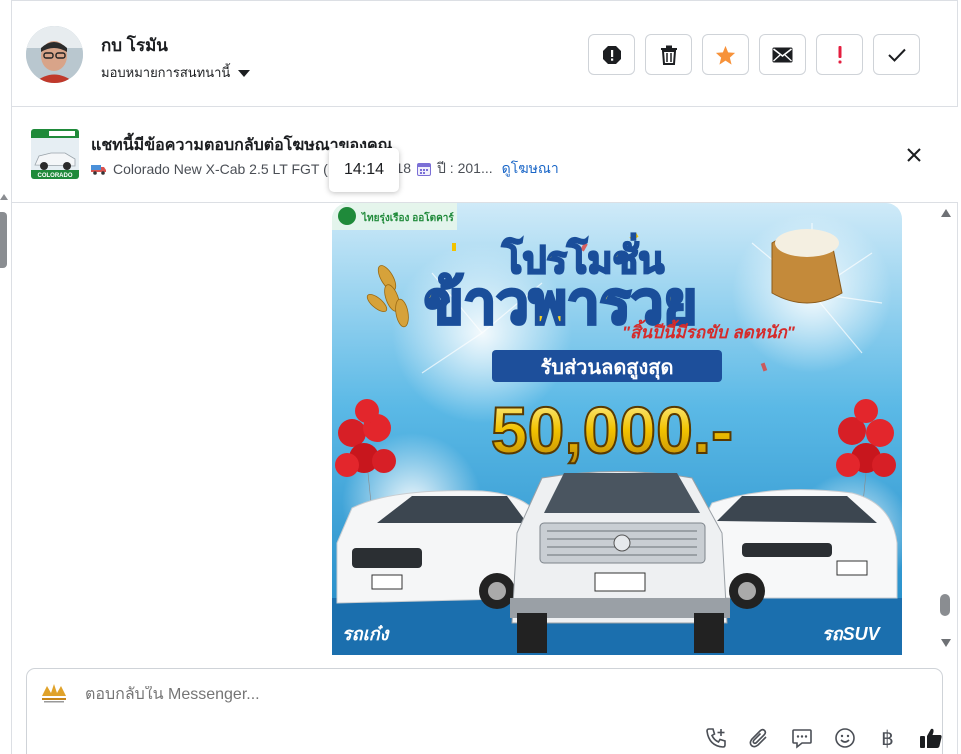 The height and width of the screenshot is (754, 961). I want to click on close-icon, so click(914, 155).